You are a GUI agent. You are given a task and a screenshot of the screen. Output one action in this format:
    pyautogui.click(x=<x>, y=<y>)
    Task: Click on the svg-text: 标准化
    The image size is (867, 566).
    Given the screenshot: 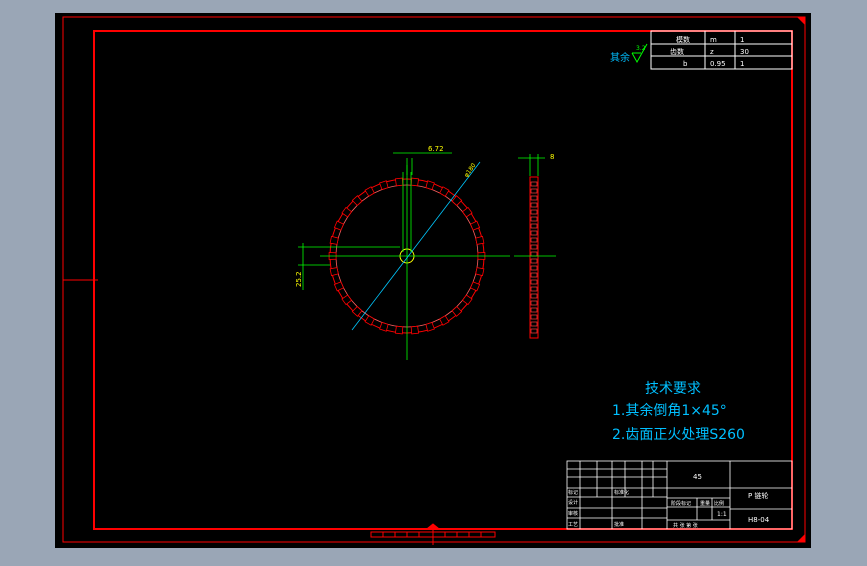 What is the action you would take?
    pyautogui.click(x=621, y=492)
    